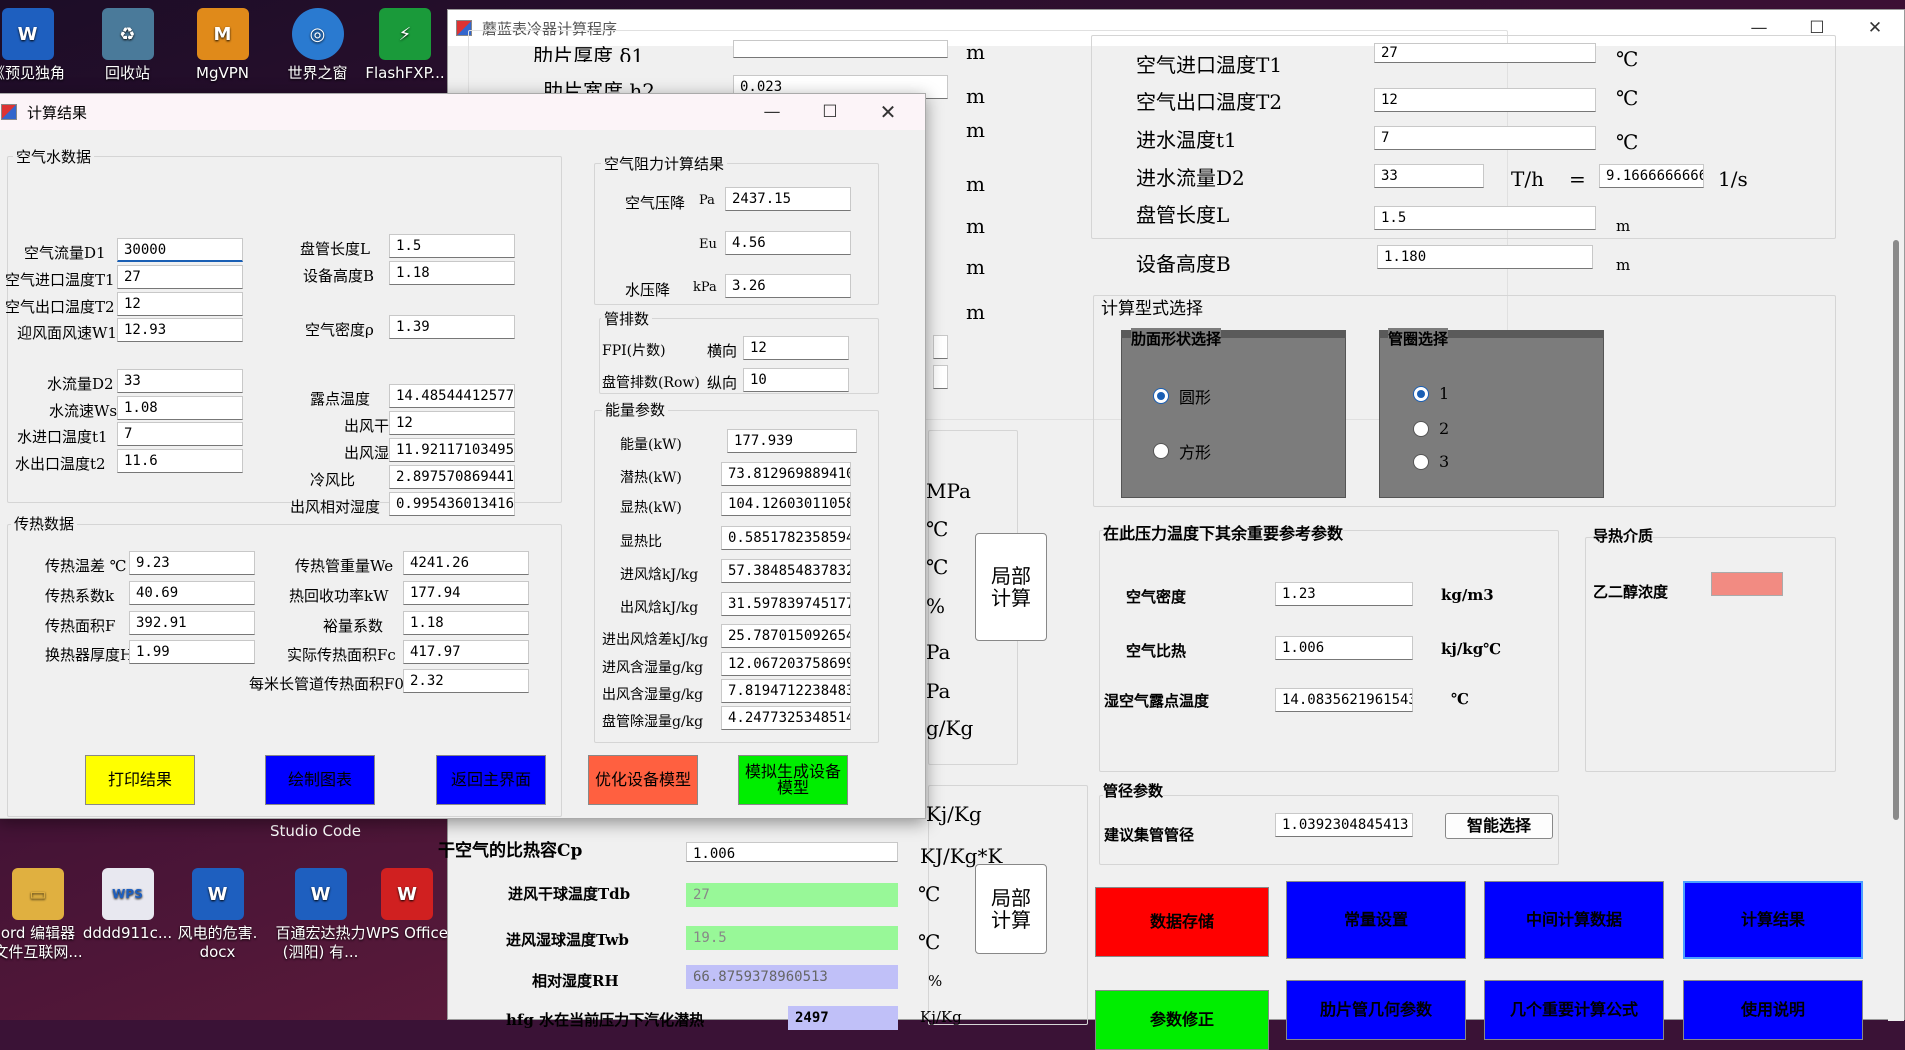  Describe the element at coordinates (1773, 920) in the screenshot. I see `results-button: 计算结果` at that location.